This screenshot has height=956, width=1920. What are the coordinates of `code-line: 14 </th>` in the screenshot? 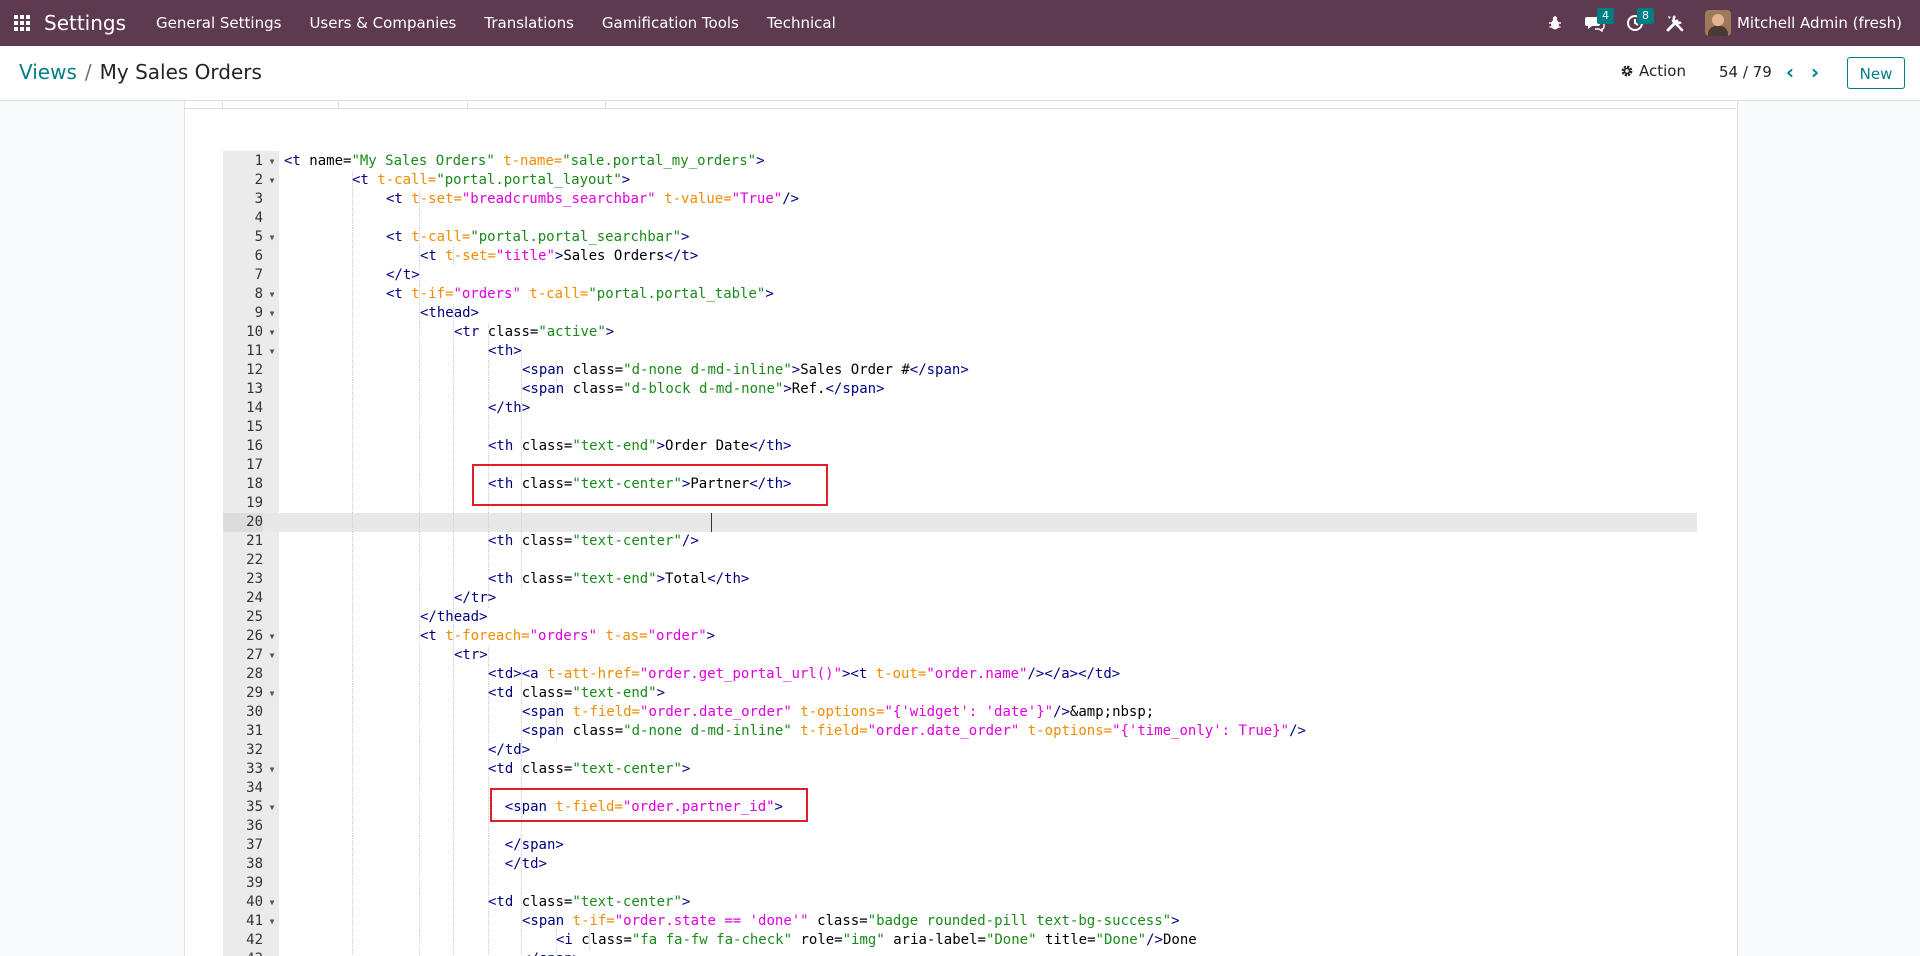 It's located at (960, 408).